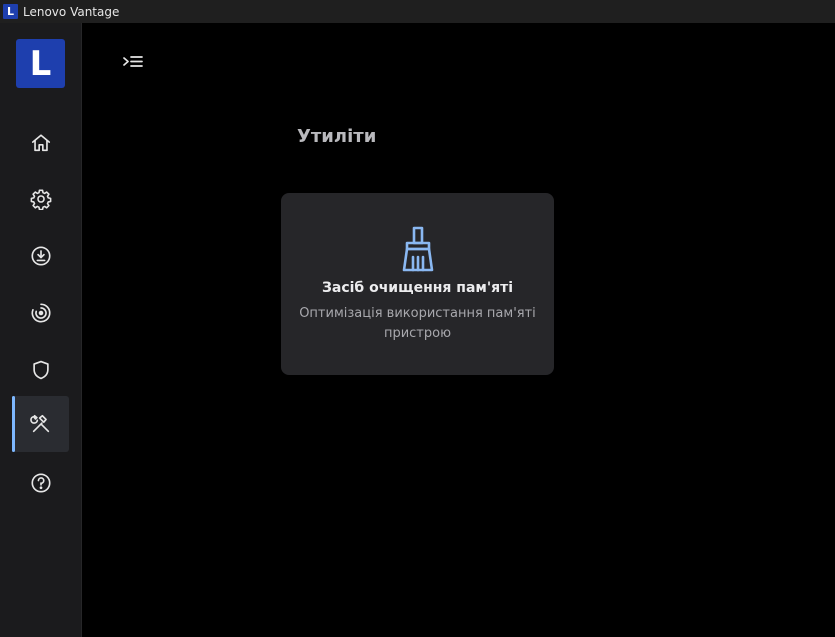 The height and width of the screenshot is (637, 835). I want to click on help-icon, so click(40, 483).